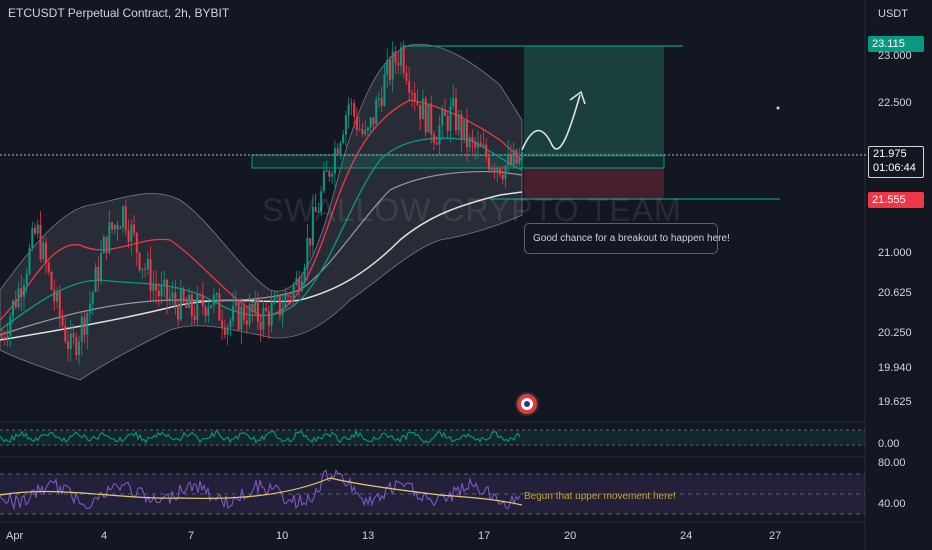  I want to click on rsi-scale-high: 80.00, so click(892, 463).